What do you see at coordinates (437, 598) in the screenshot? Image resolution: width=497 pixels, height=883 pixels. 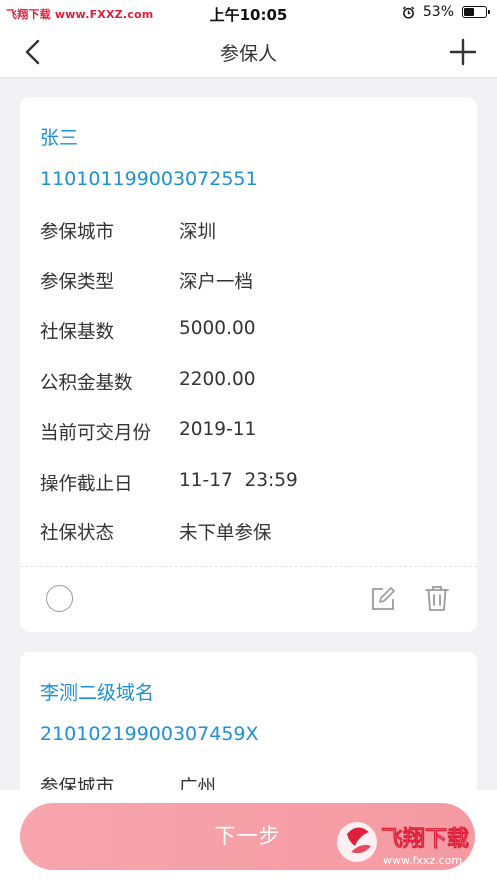 I see `trash-icon` at bounding box center [437, 598].